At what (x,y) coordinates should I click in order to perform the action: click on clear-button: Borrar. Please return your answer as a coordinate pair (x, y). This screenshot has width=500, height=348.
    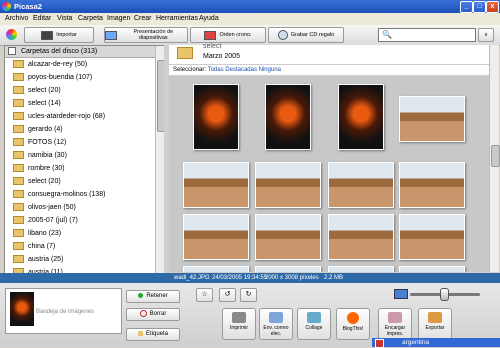
    Looking at the image, I should click on (153, 314).